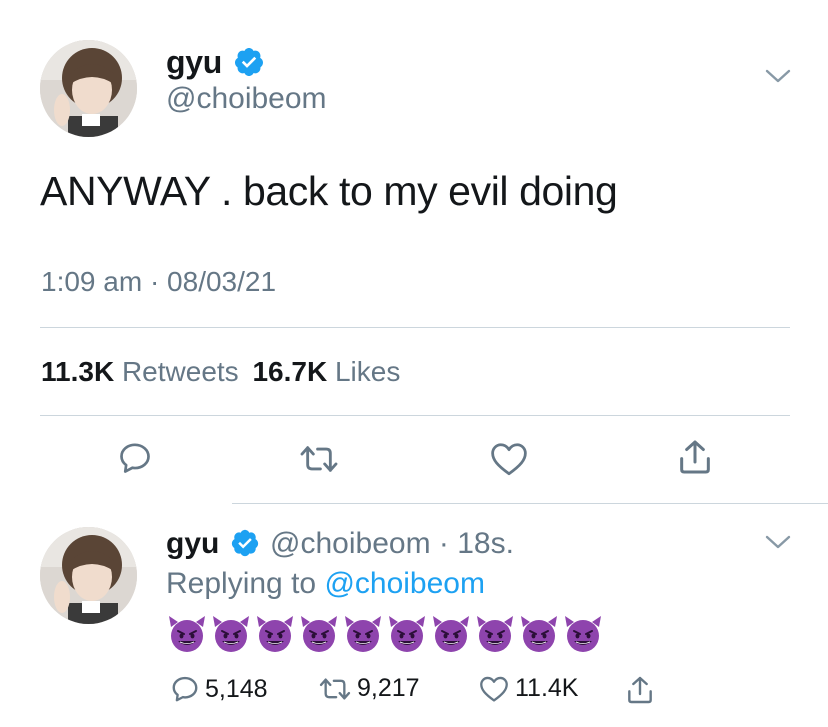 This screenshot has height=727, width=828. Describe the element at coordinates (192, 543) in the screenshot. I see `reply-author-name: gyu` at that location.